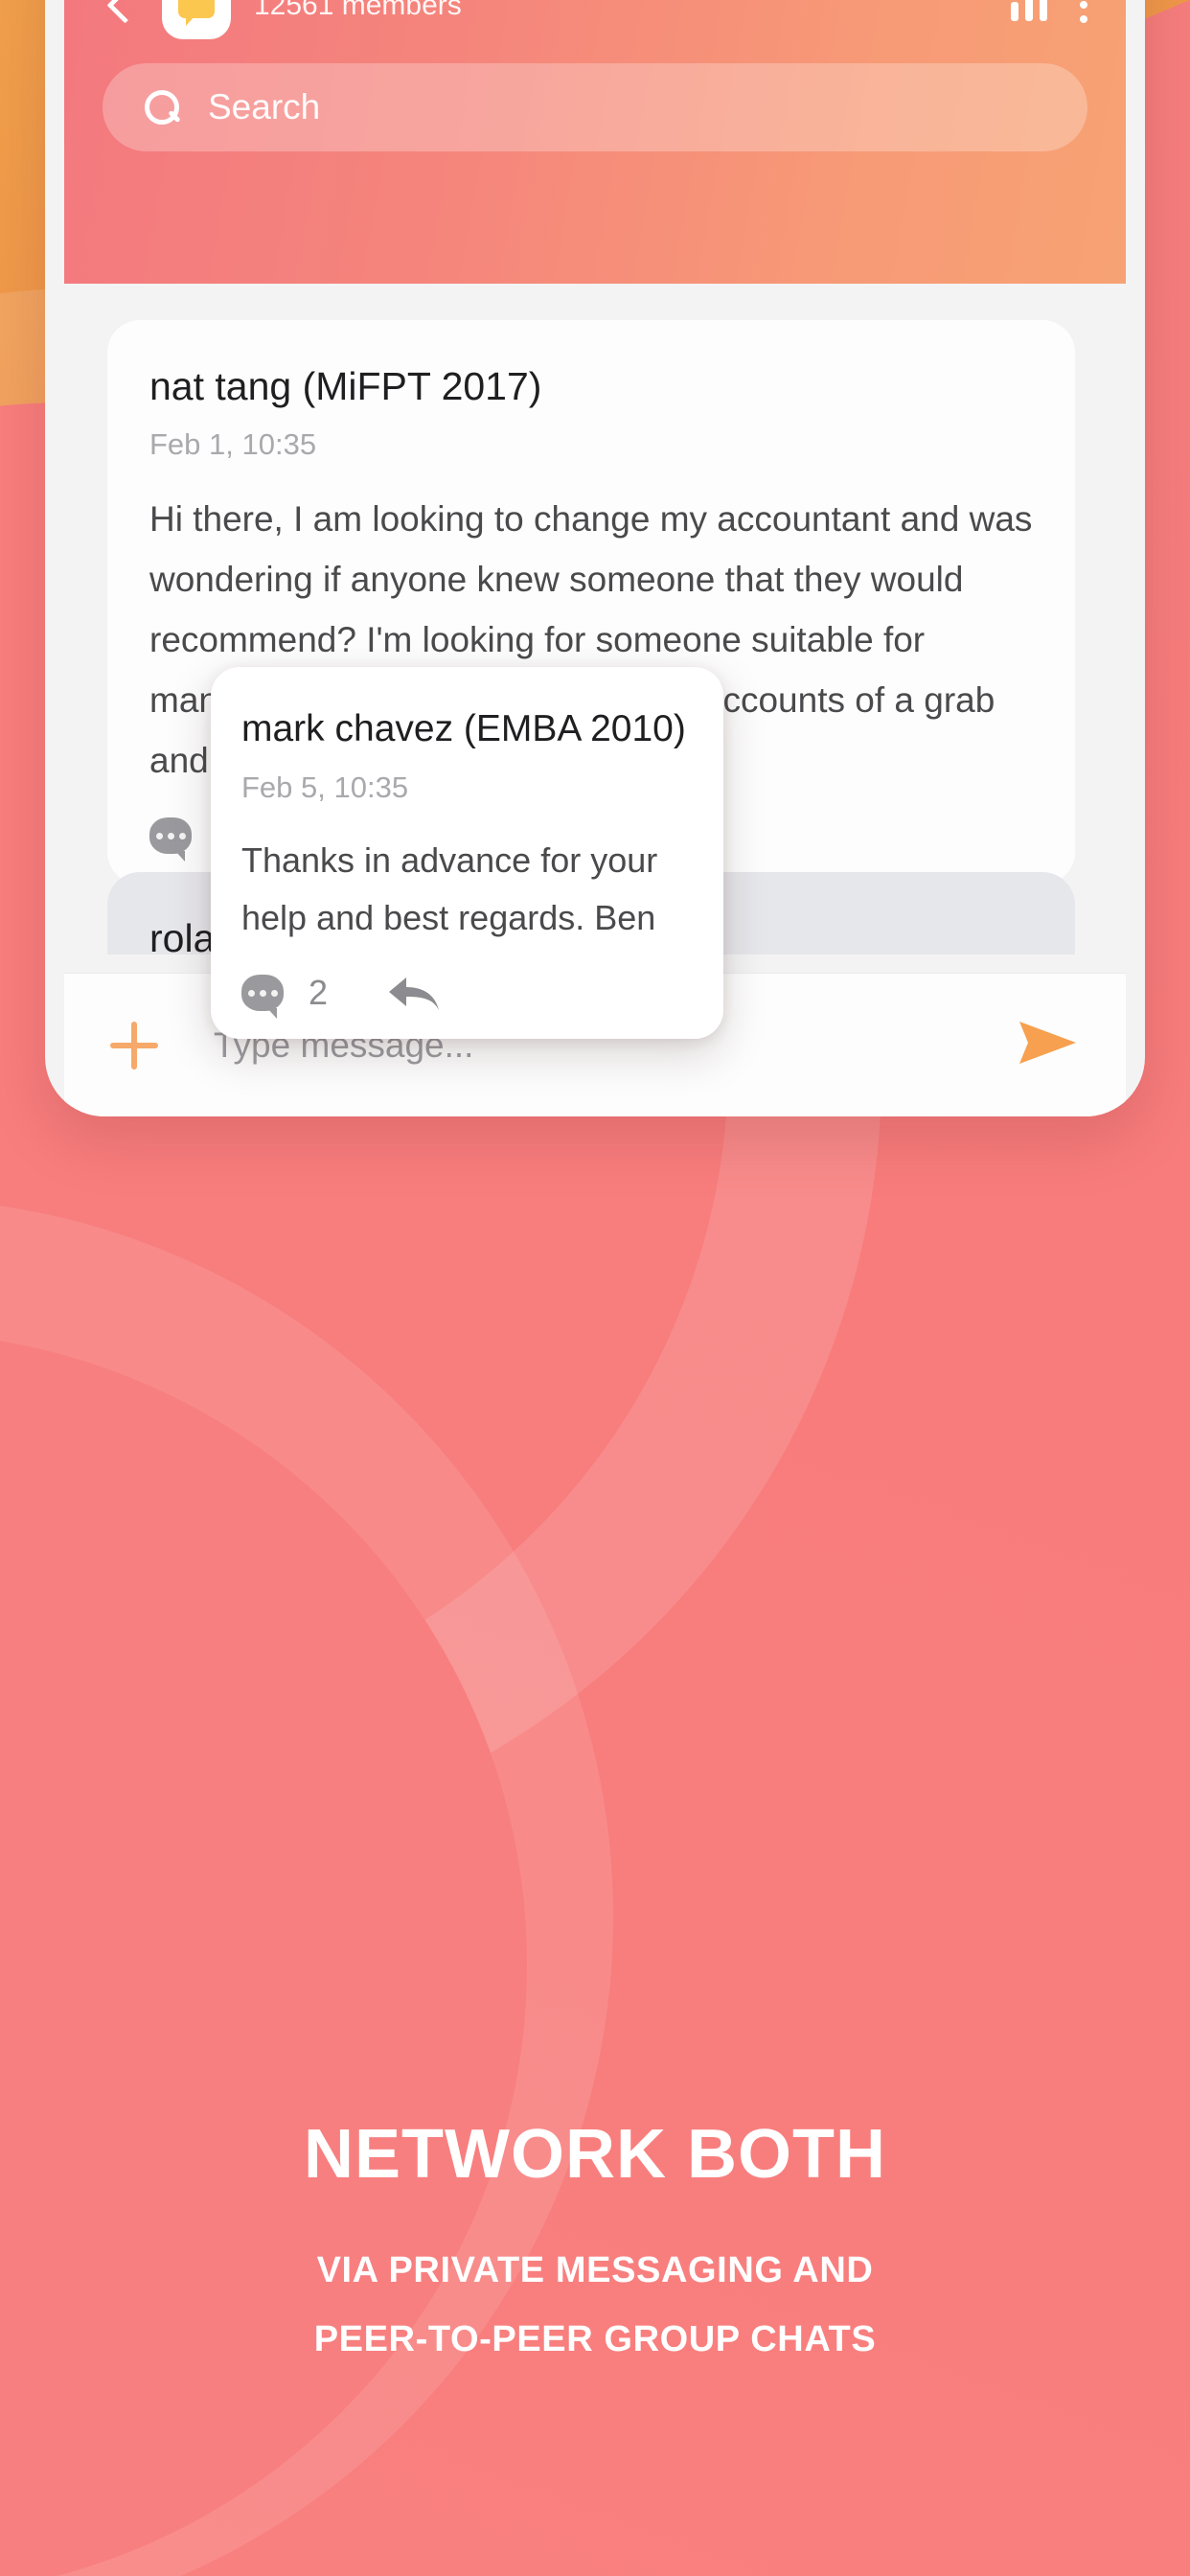 The height and width of the screenshot is (2576, 1190). What do you see at coordinates (415, 993) in the screenshot?
I see `reply-arrow-icon` at bounding box center [415, 993].